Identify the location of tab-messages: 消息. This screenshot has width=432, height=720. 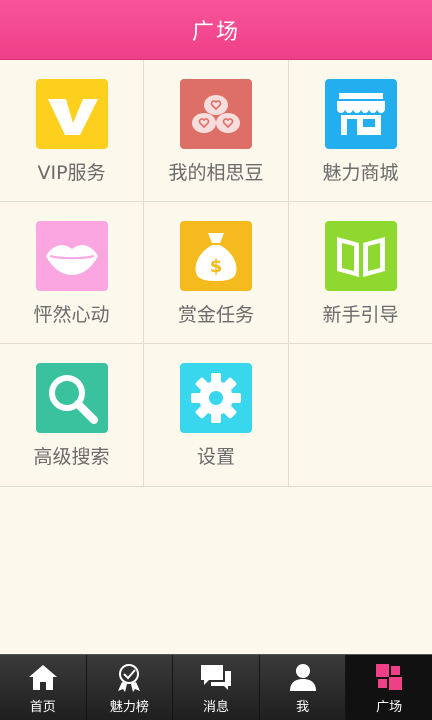
(216, 687).